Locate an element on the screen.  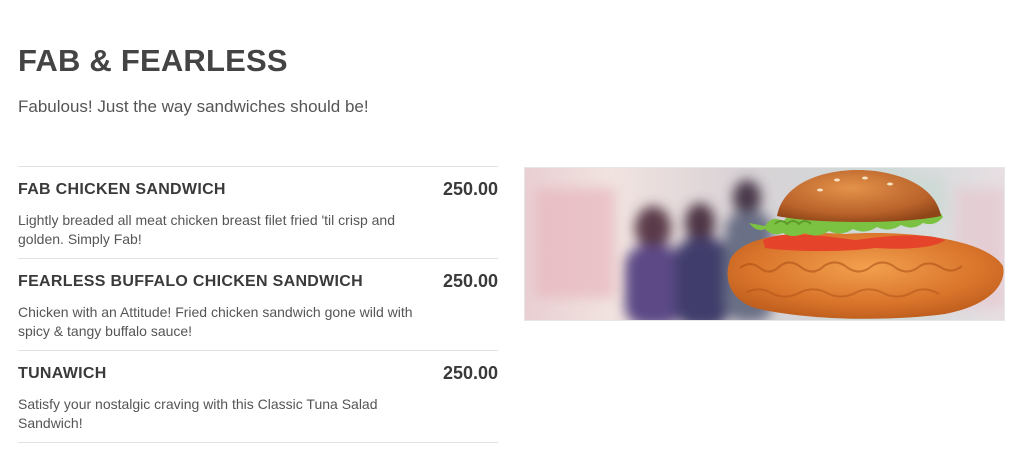
item-name: FAB CHICKEN SANDWICH is located at coordinates (122, 189).